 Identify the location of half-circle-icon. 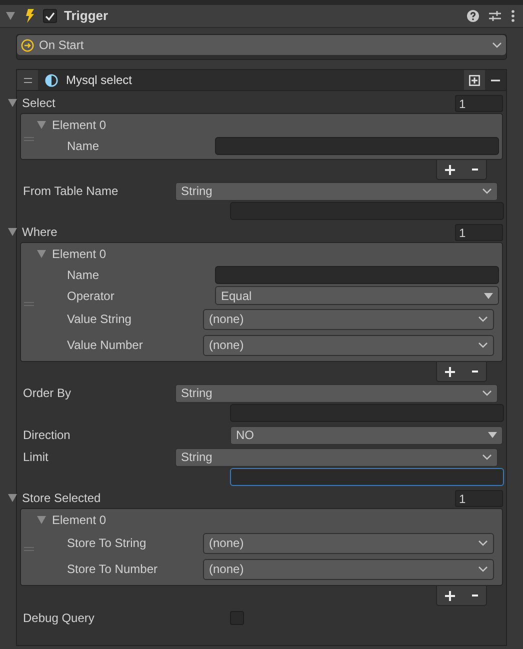
(51, 80).